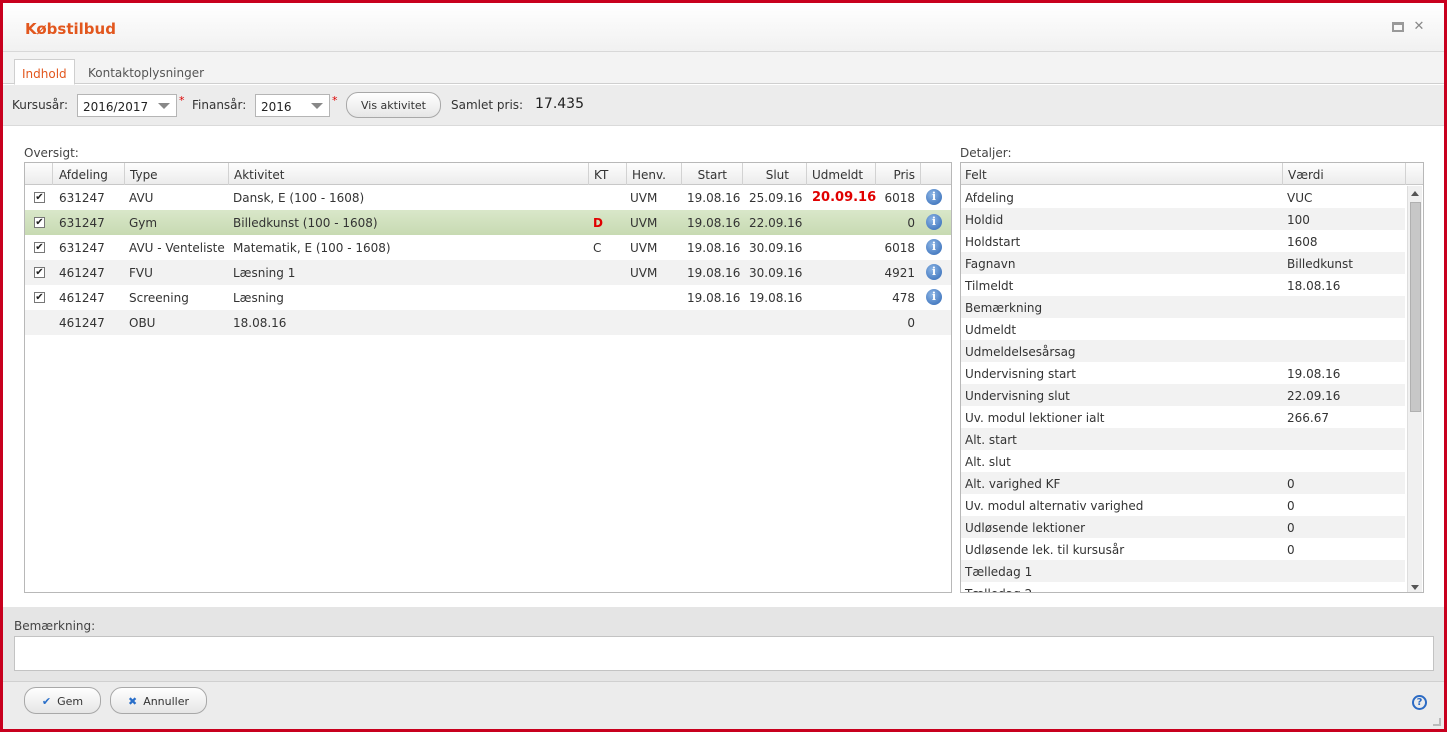 The image size is (1447, 732). Describe the element at coordinates (166, 701) in the screenshot. I see `cancel-button-label: Annuller` at that location.